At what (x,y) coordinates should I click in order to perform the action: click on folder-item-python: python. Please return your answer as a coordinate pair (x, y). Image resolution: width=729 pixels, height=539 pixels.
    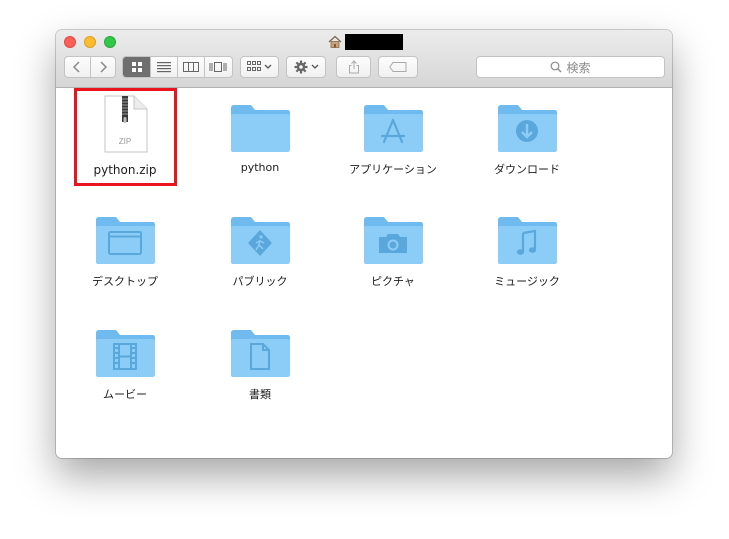
    Looking at the image, I should click on (260, 138).